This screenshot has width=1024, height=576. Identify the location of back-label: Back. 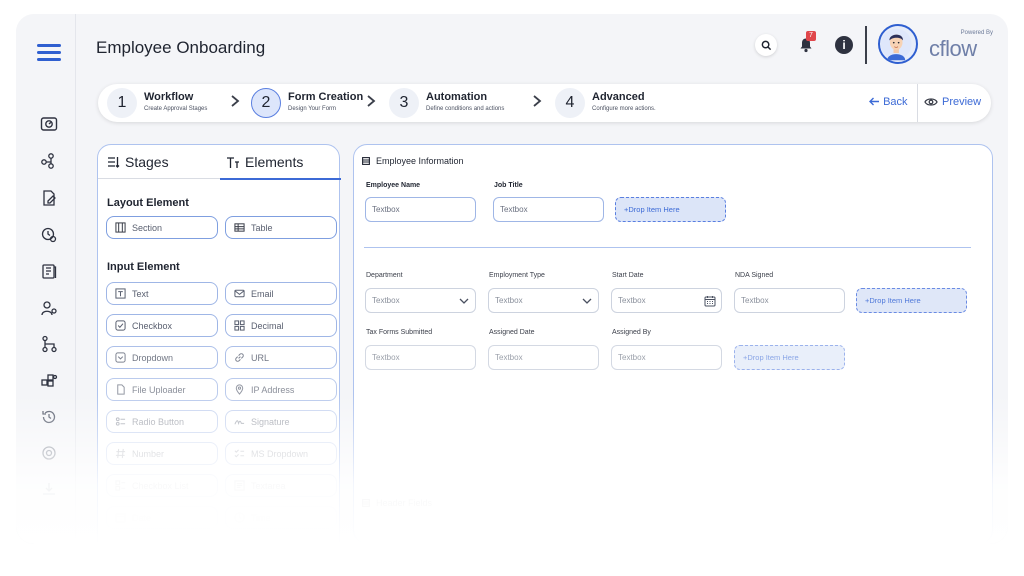
(895, 102).